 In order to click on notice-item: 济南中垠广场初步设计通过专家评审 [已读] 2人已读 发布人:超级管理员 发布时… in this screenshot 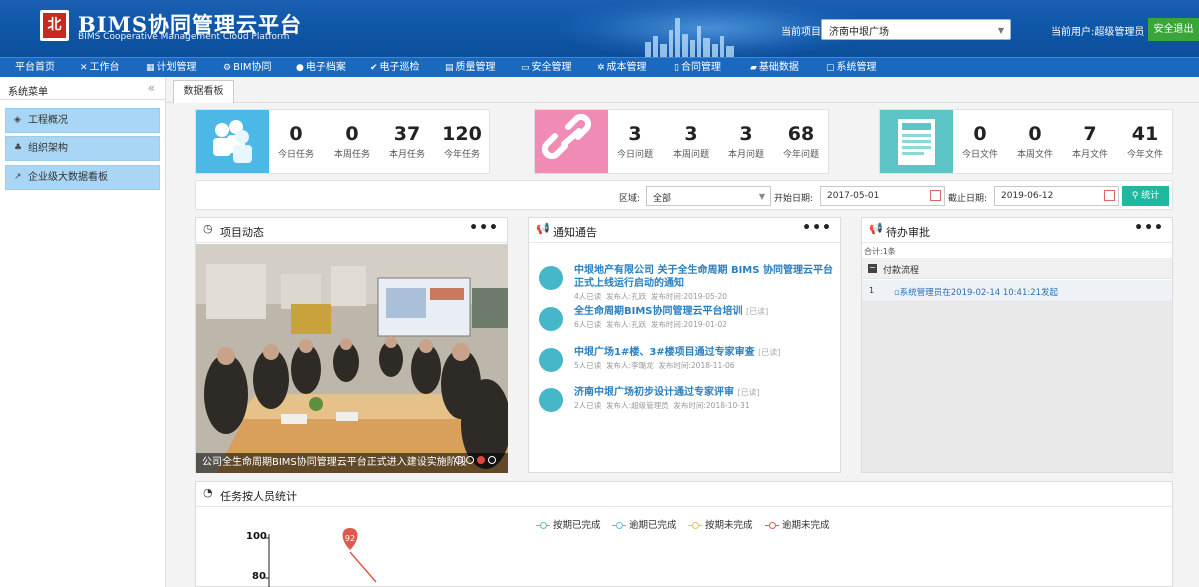, I will do `click(687, 400)`.